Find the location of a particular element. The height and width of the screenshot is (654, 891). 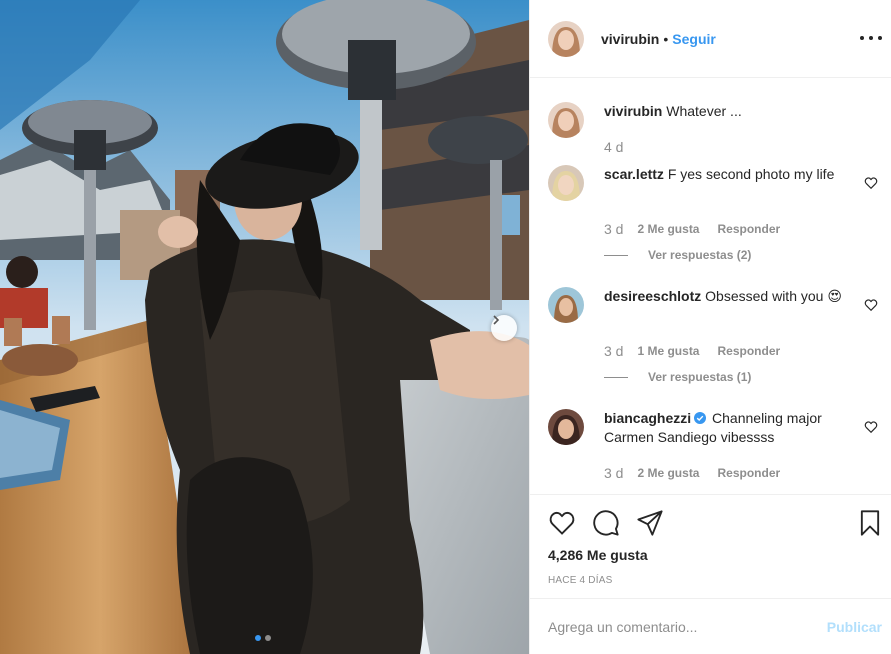

like-heart-icon is located at coordinates (562, 523).